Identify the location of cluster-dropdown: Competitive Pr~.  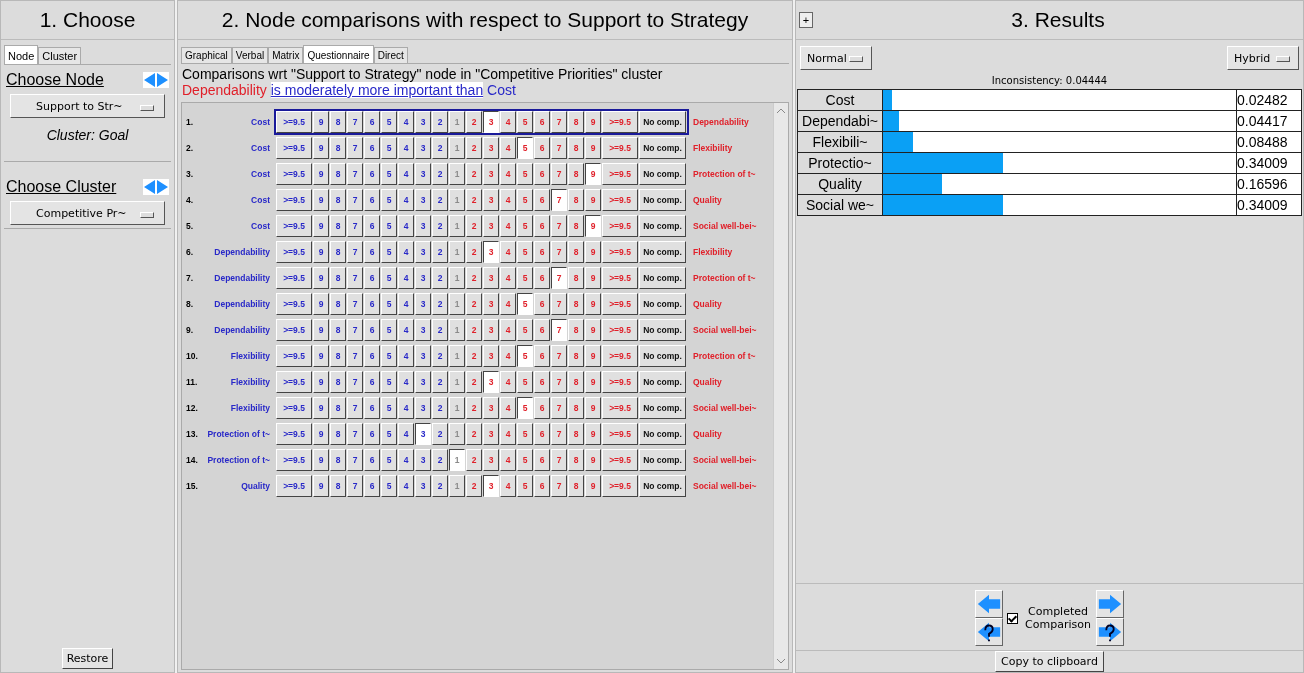
(87, 213).